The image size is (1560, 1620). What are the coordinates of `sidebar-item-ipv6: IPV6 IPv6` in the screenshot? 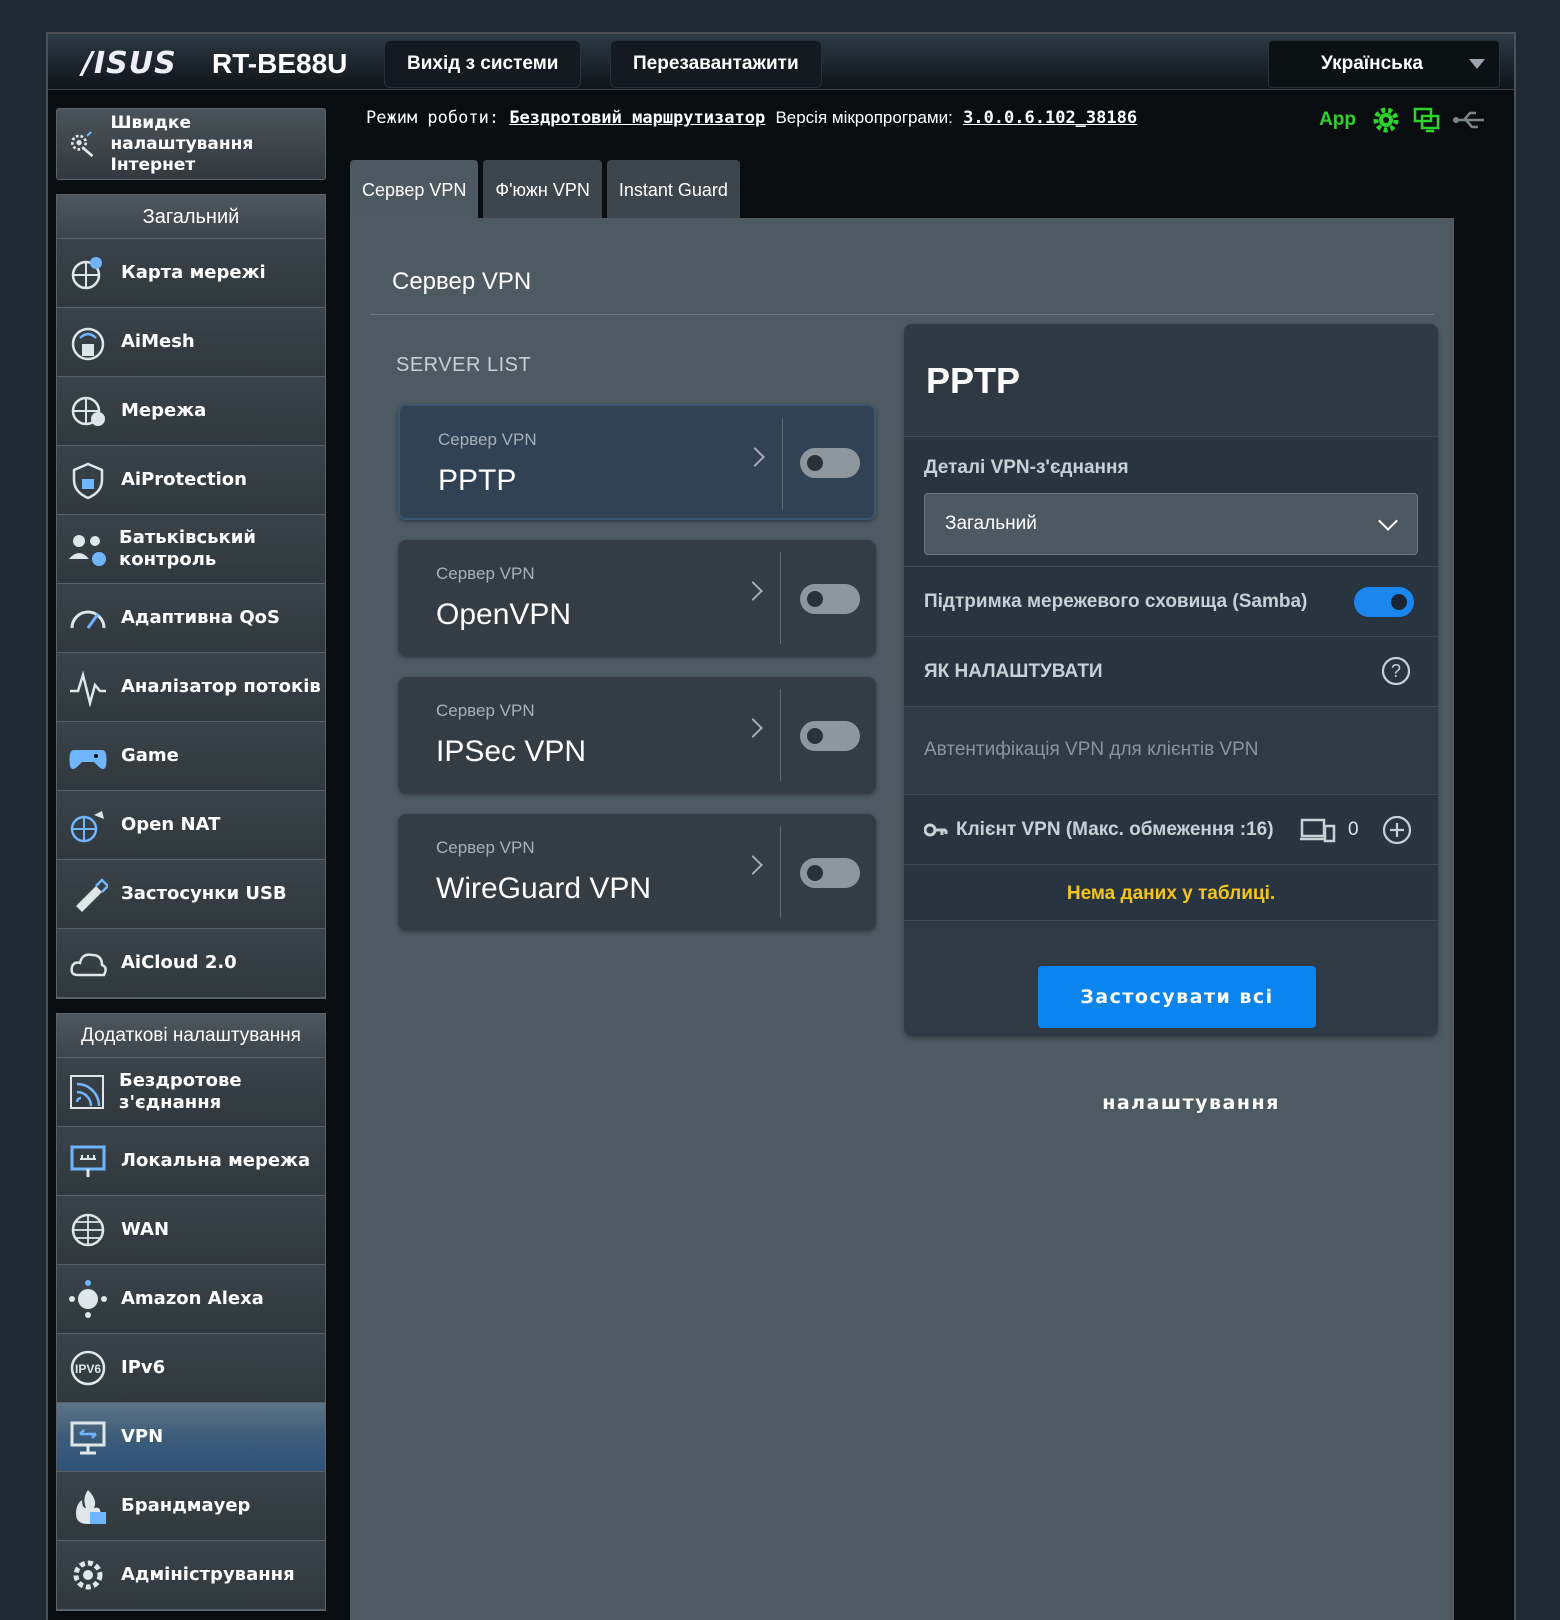 It's located at (191, 1368).